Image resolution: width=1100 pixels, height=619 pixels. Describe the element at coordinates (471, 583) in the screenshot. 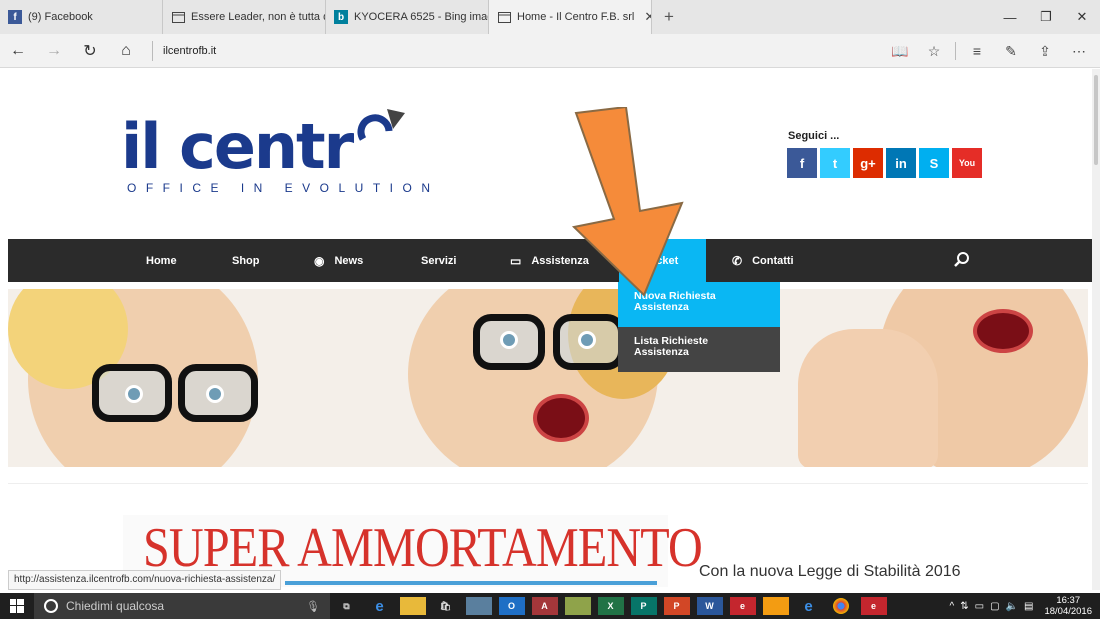

I see `promo-underline` at that location.